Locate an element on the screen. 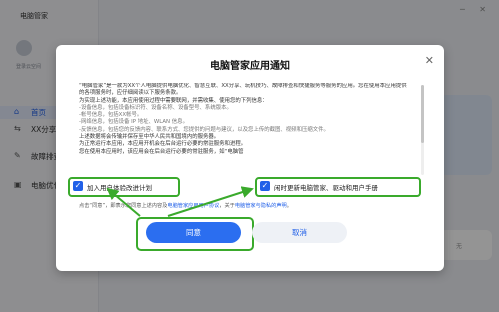 The height and width of the screenshot is (312, 499). consent-prefix: 点击“同意”，即表示您同意上述内容及 is located at coordinates (123, 206).